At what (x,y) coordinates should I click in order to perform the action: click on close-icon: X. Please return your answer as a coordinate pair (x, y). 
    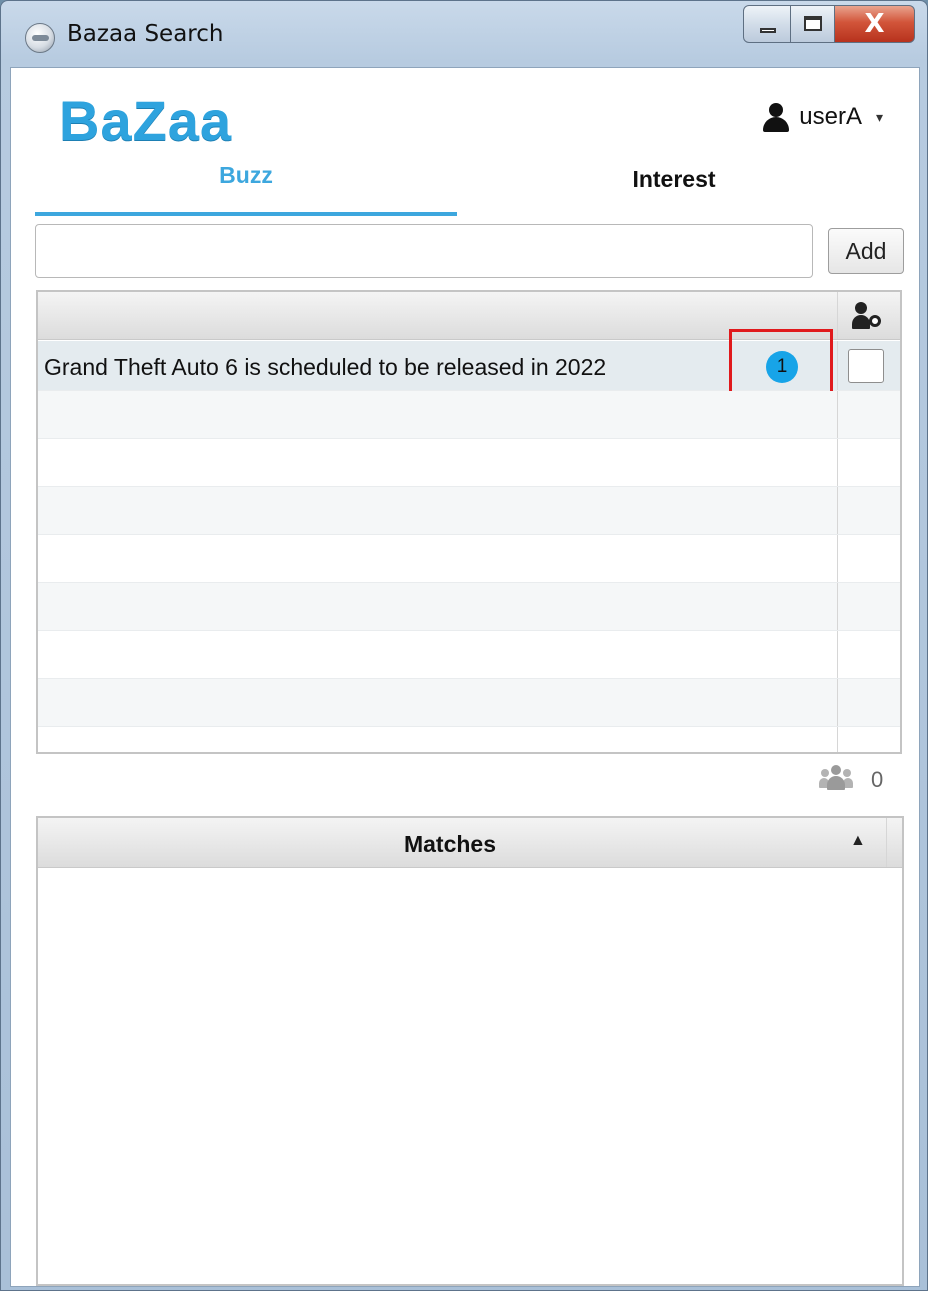
    Looking at the image, I should click on (874, 24).